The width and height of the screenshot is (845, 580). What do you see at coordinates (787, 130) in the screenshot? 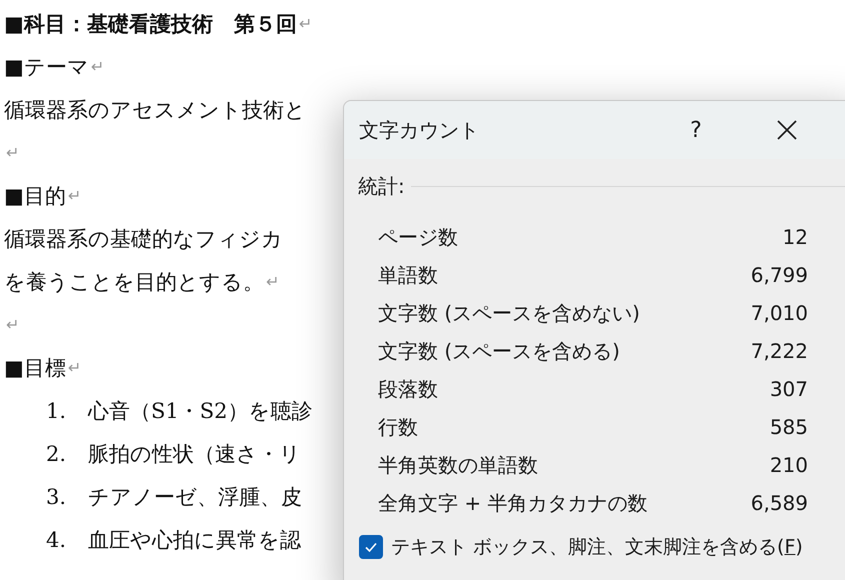
I see `close-icon` at bounding box center [787, 130].